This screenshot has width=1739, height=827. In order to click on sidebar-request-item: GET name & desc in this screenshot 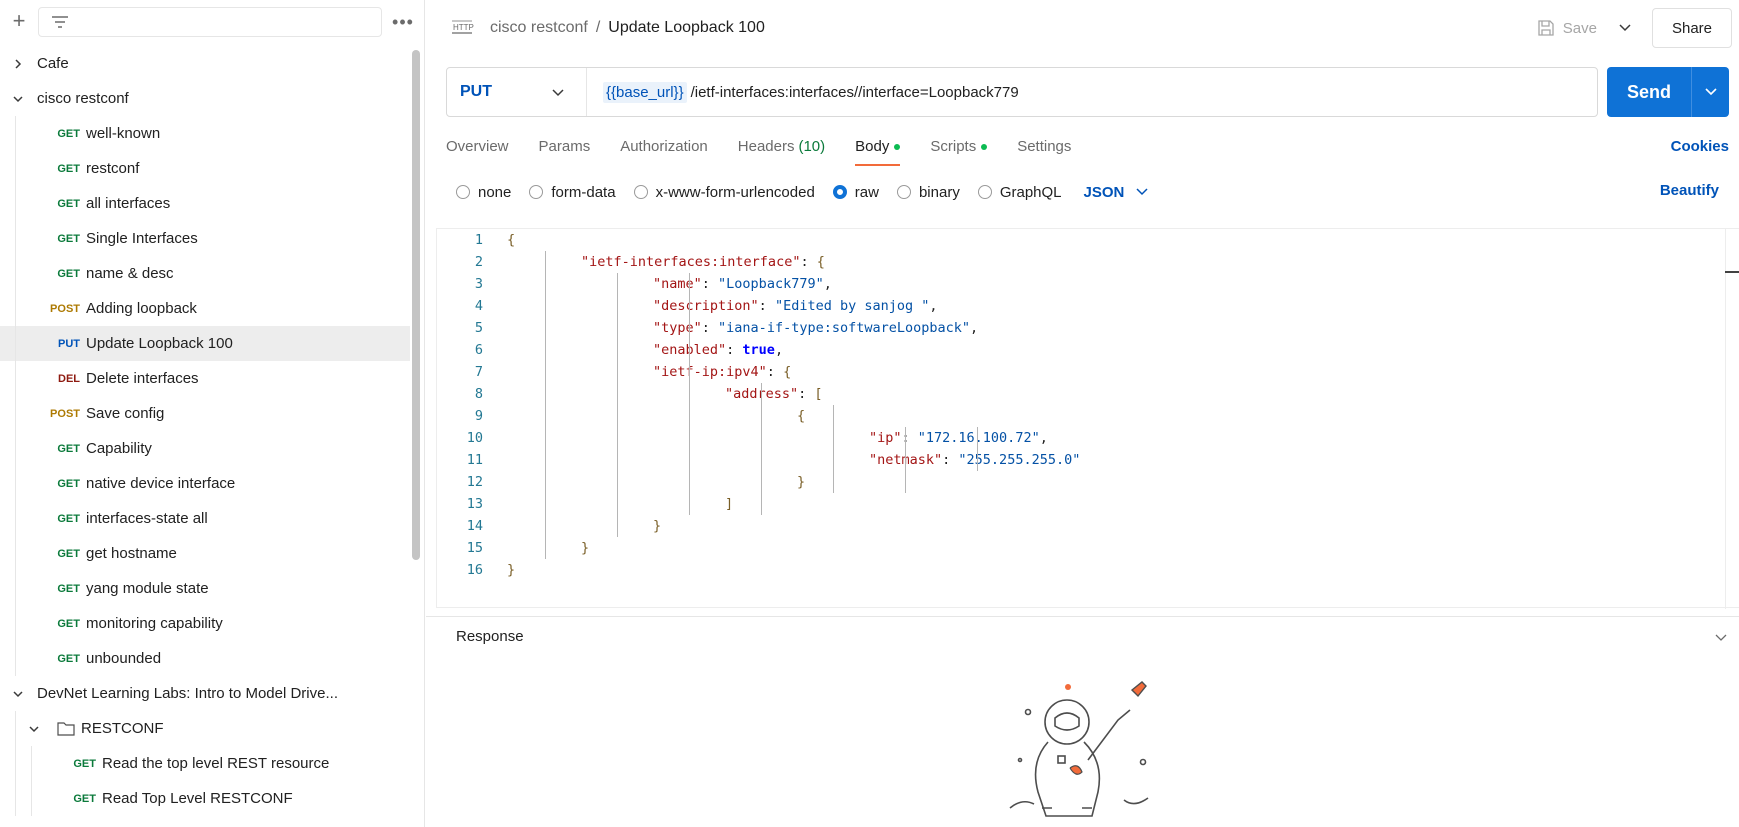, I will do `click(205, 273)`.